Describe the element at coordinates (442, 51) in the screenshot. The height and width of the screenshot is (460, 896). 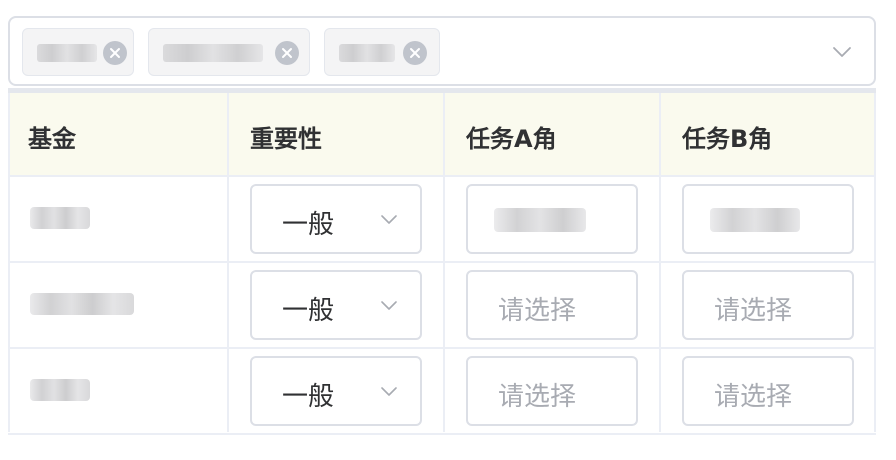
I see `fund-multiselect` at that location.